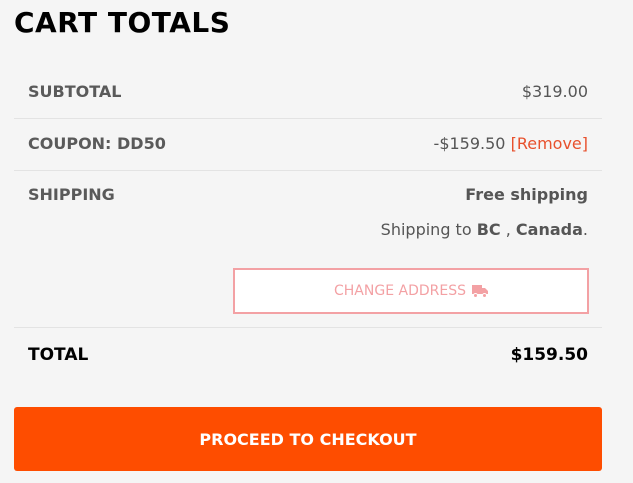  I want to click on shipping-country: Canada, so click(549, 229).